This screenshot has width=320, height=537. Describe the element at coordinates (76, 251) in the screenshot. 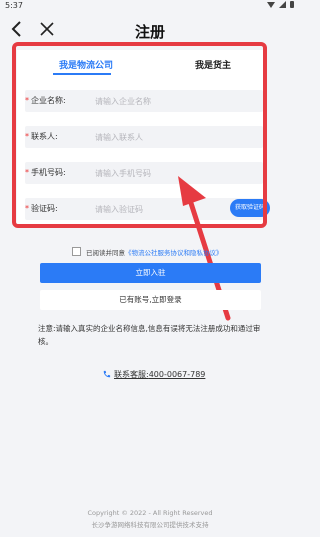

I see `agreement-checkbox` at that location.